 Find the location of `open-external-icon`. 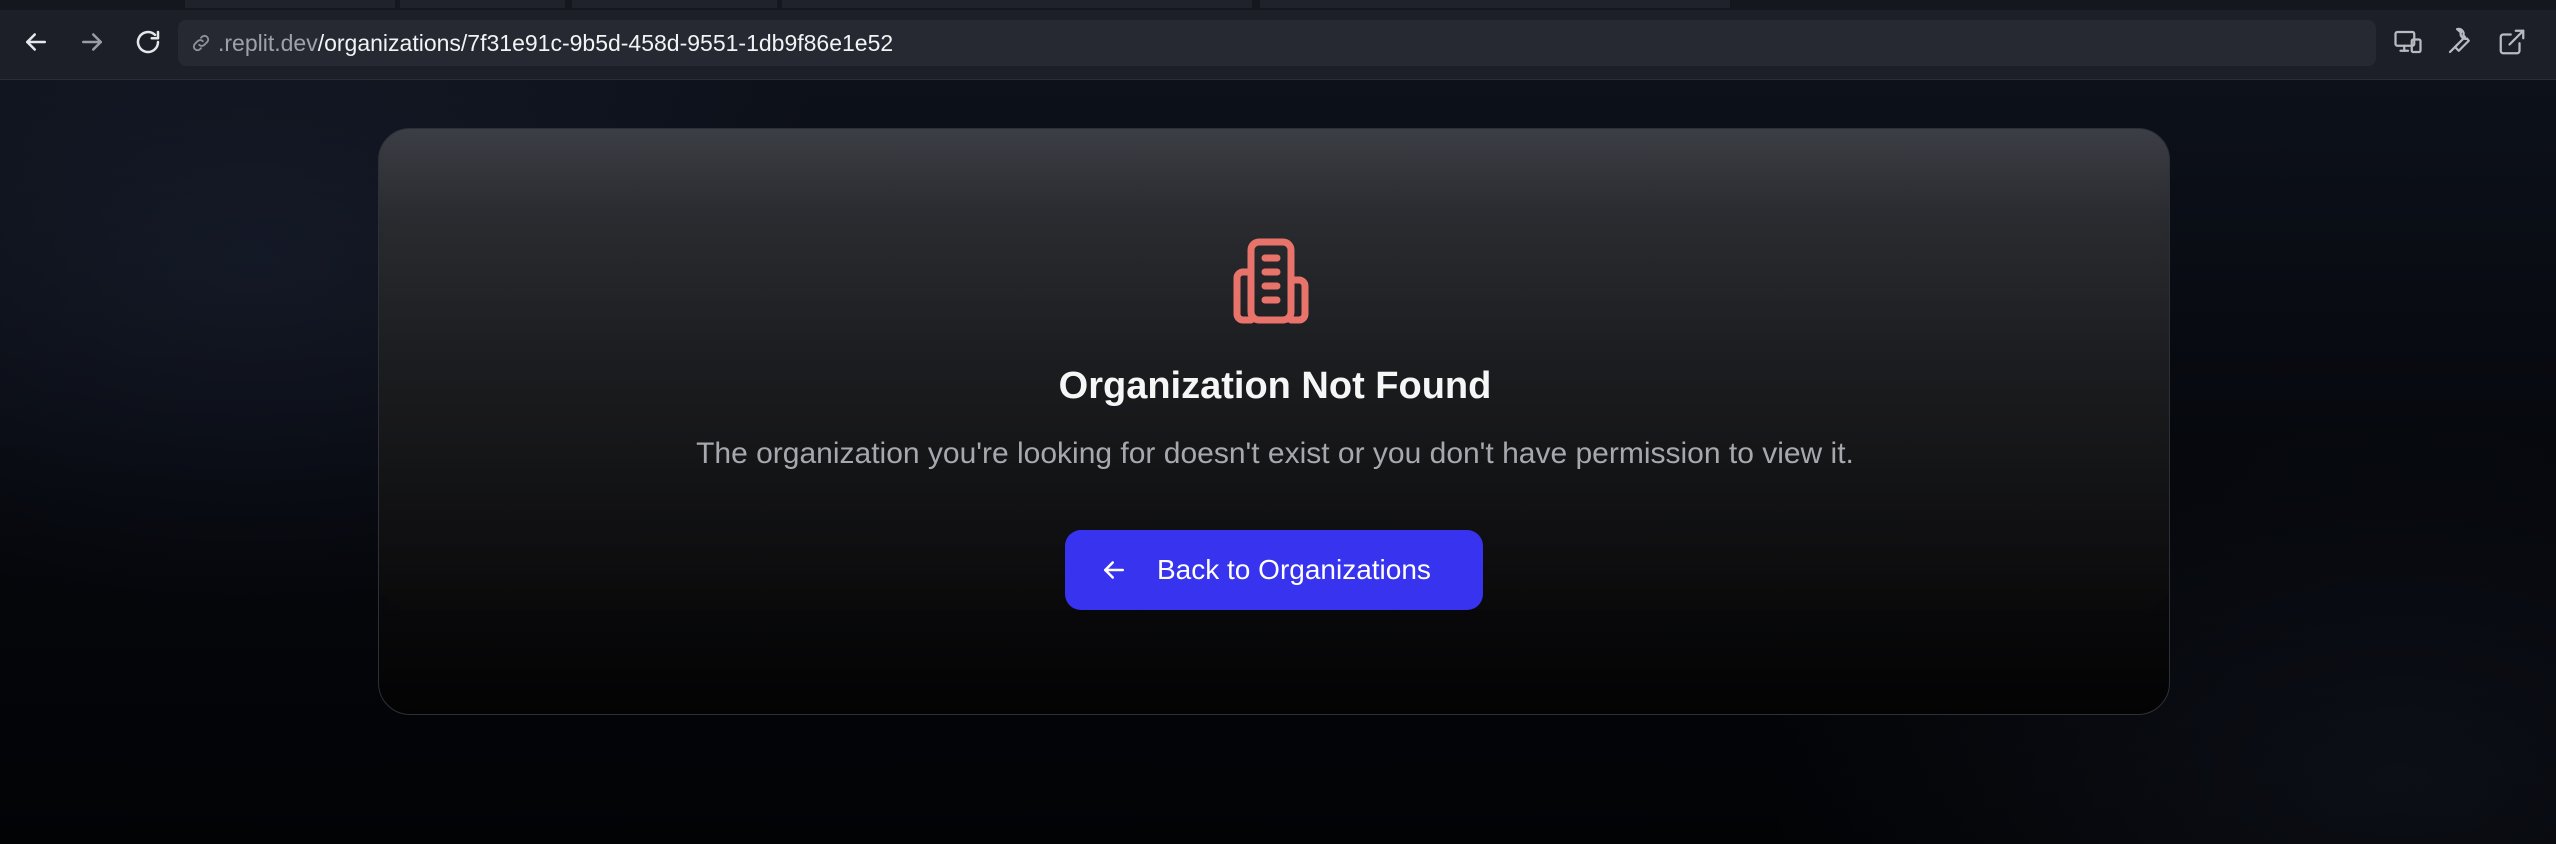

open-external-icon is located at coordinates (2512, 42).